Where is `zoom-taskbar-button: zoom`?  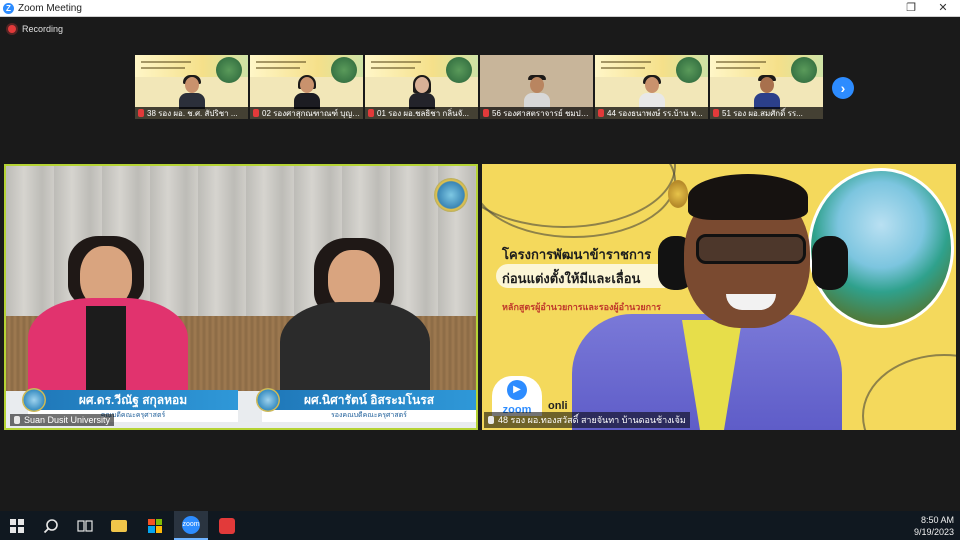
zoom-taskbar-button: zoom is located at coordinates (191, 525).